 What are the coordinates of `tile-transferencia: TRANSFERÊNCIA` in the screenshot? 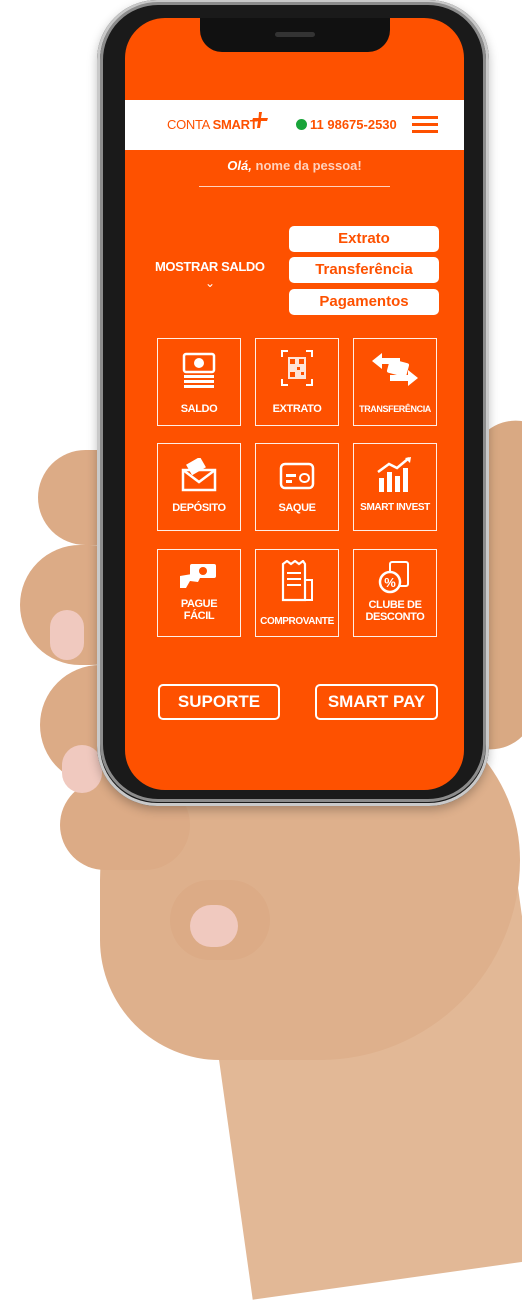 It's located at (395, 382).